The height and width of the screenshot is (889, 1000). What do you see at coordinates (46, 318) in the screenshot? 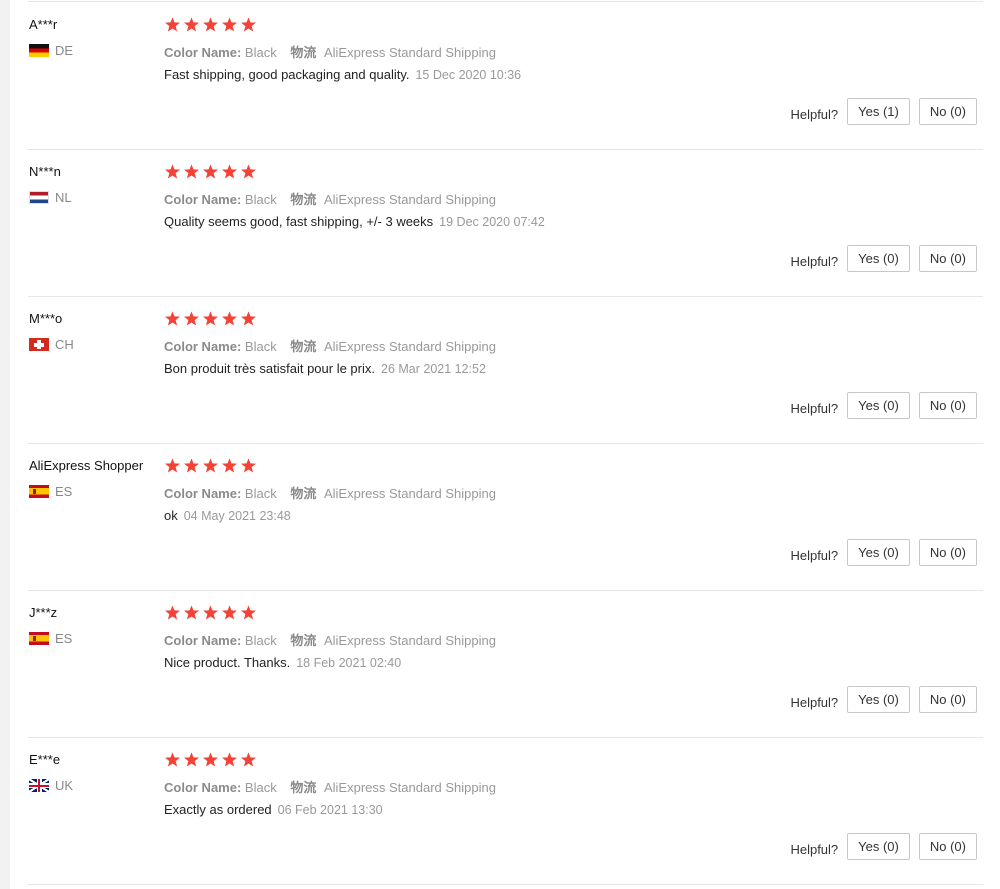
I see `reviewer-name: M***o` at bounding box center [46, 318].